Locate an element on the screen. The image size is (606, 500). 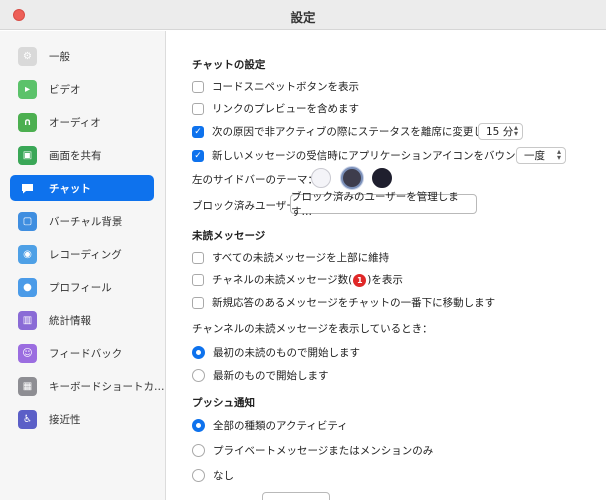
code-snippet-option: コードスニペットボタンを表示 is located at coordinates (275, 86).